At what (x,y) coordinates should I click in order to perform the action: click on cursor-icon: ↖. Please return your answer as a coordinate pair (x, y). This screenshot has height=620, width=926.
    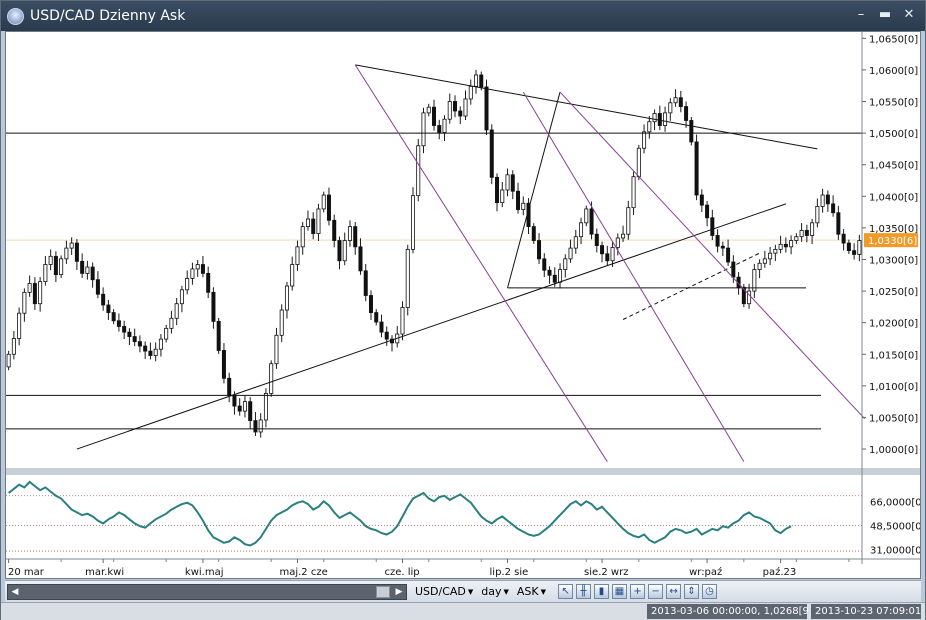
    Looking at the image, I should click on (566, 591).